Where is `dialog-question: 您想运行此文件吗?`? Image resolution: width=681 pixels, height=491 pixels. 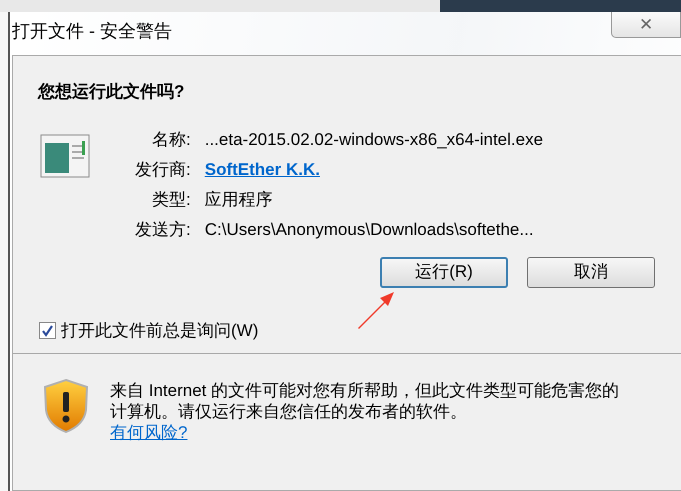 dialog-question: 您想运行此文件吗? is located at coordinates (112, 92).